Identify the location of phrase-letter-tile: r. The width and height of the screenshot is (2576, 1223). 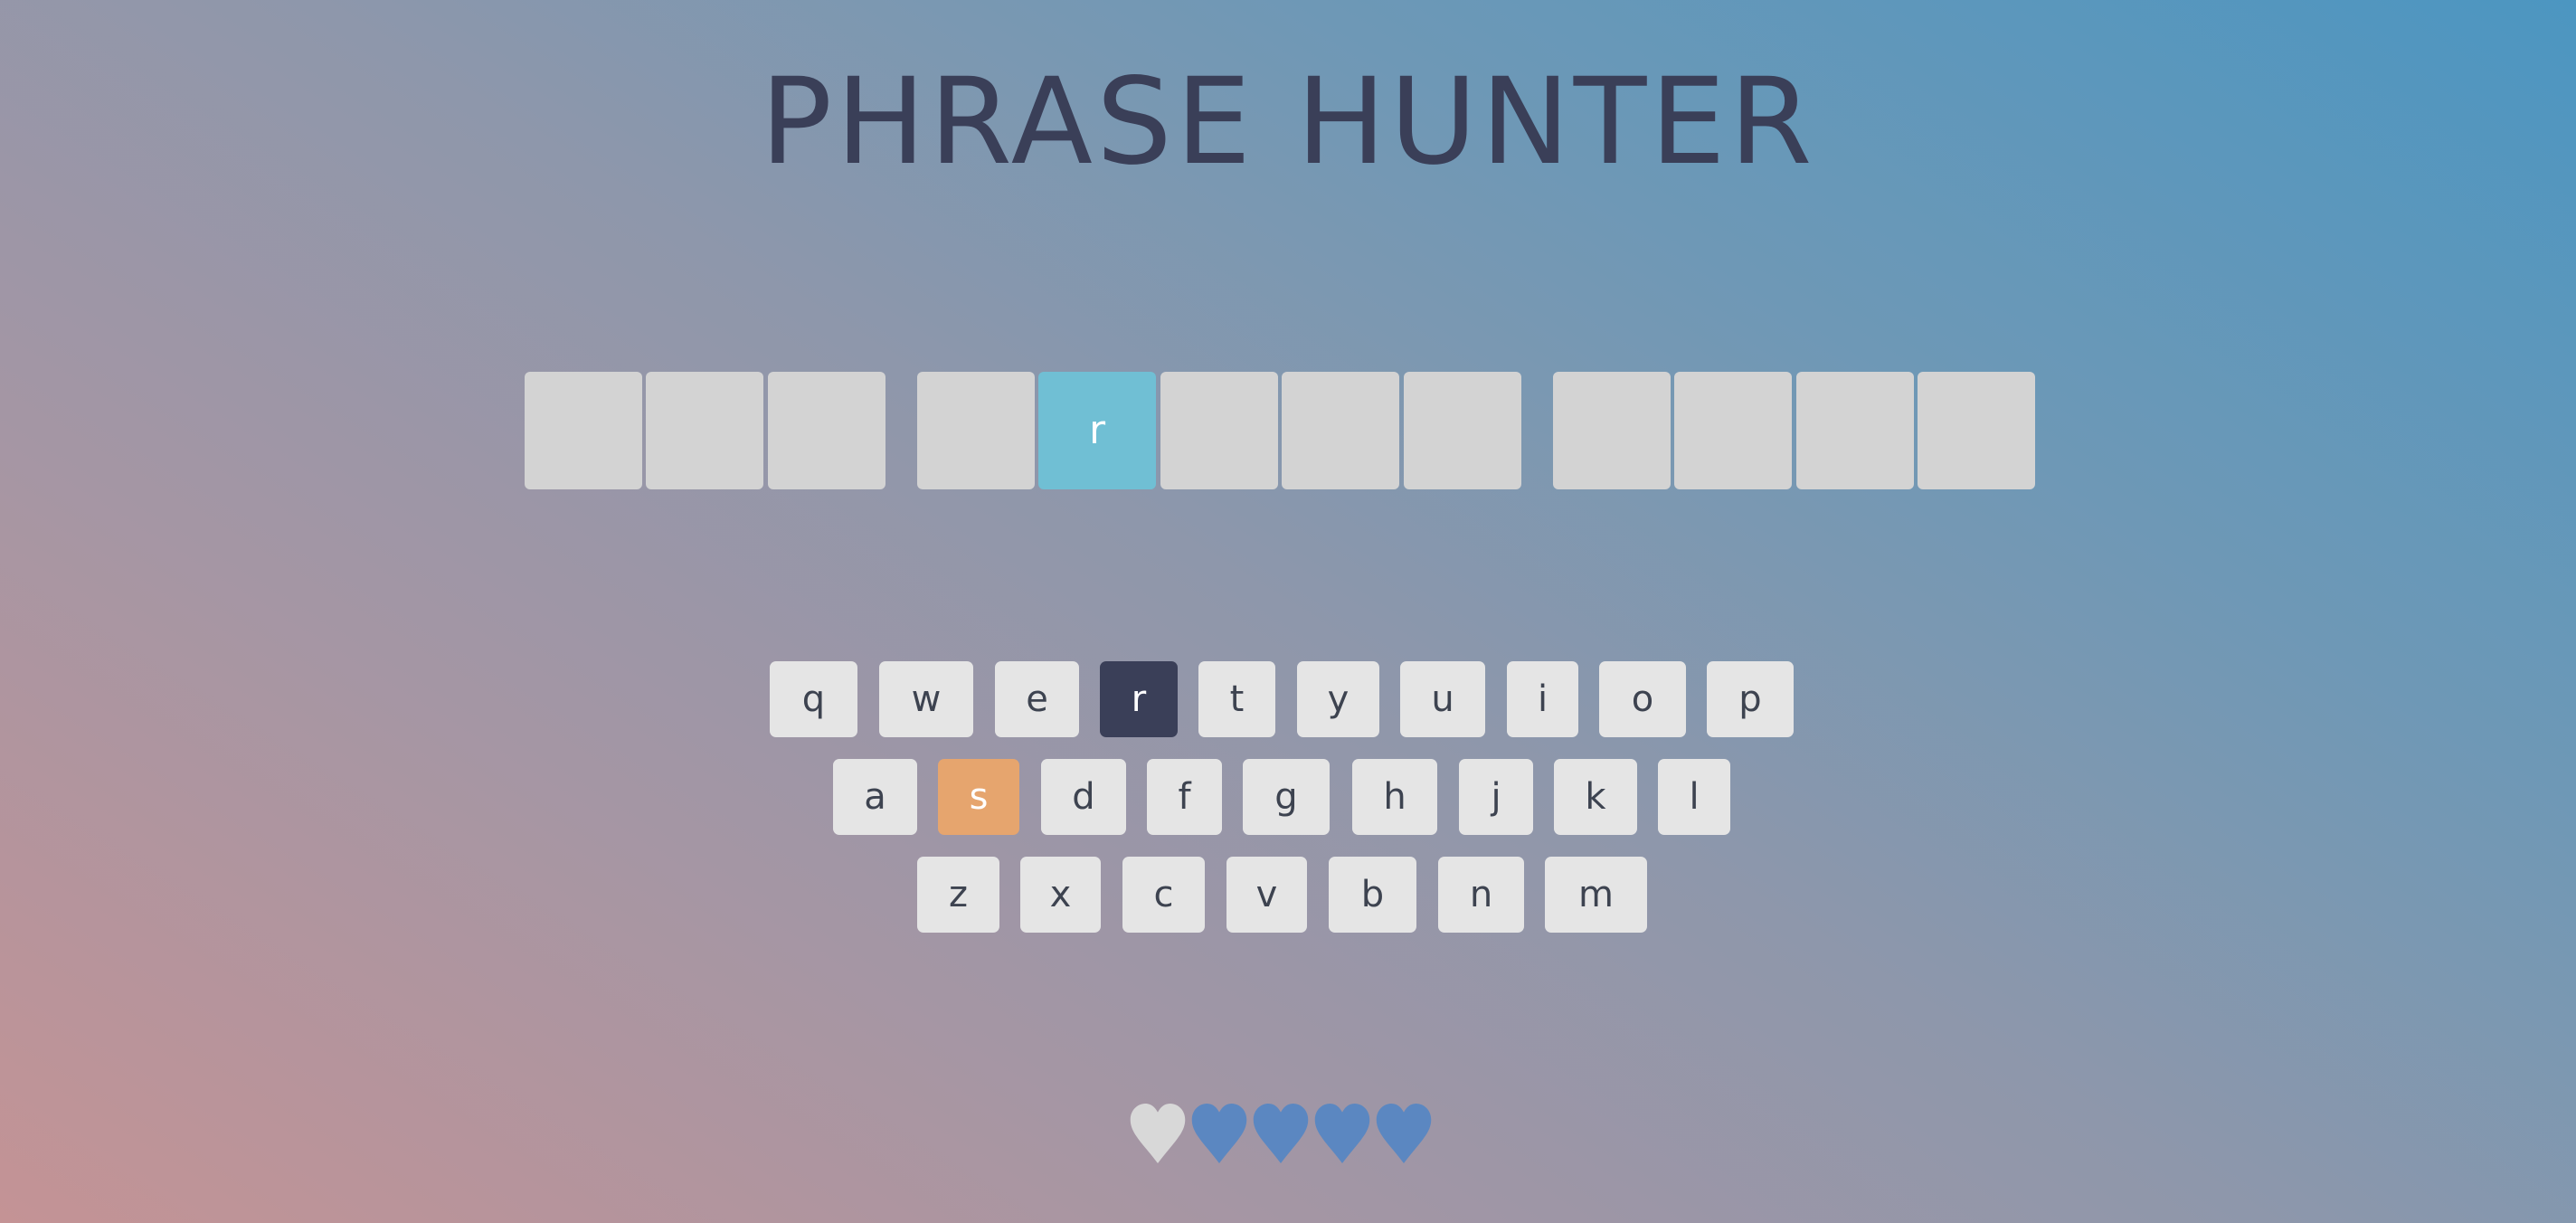
(1097, 430).